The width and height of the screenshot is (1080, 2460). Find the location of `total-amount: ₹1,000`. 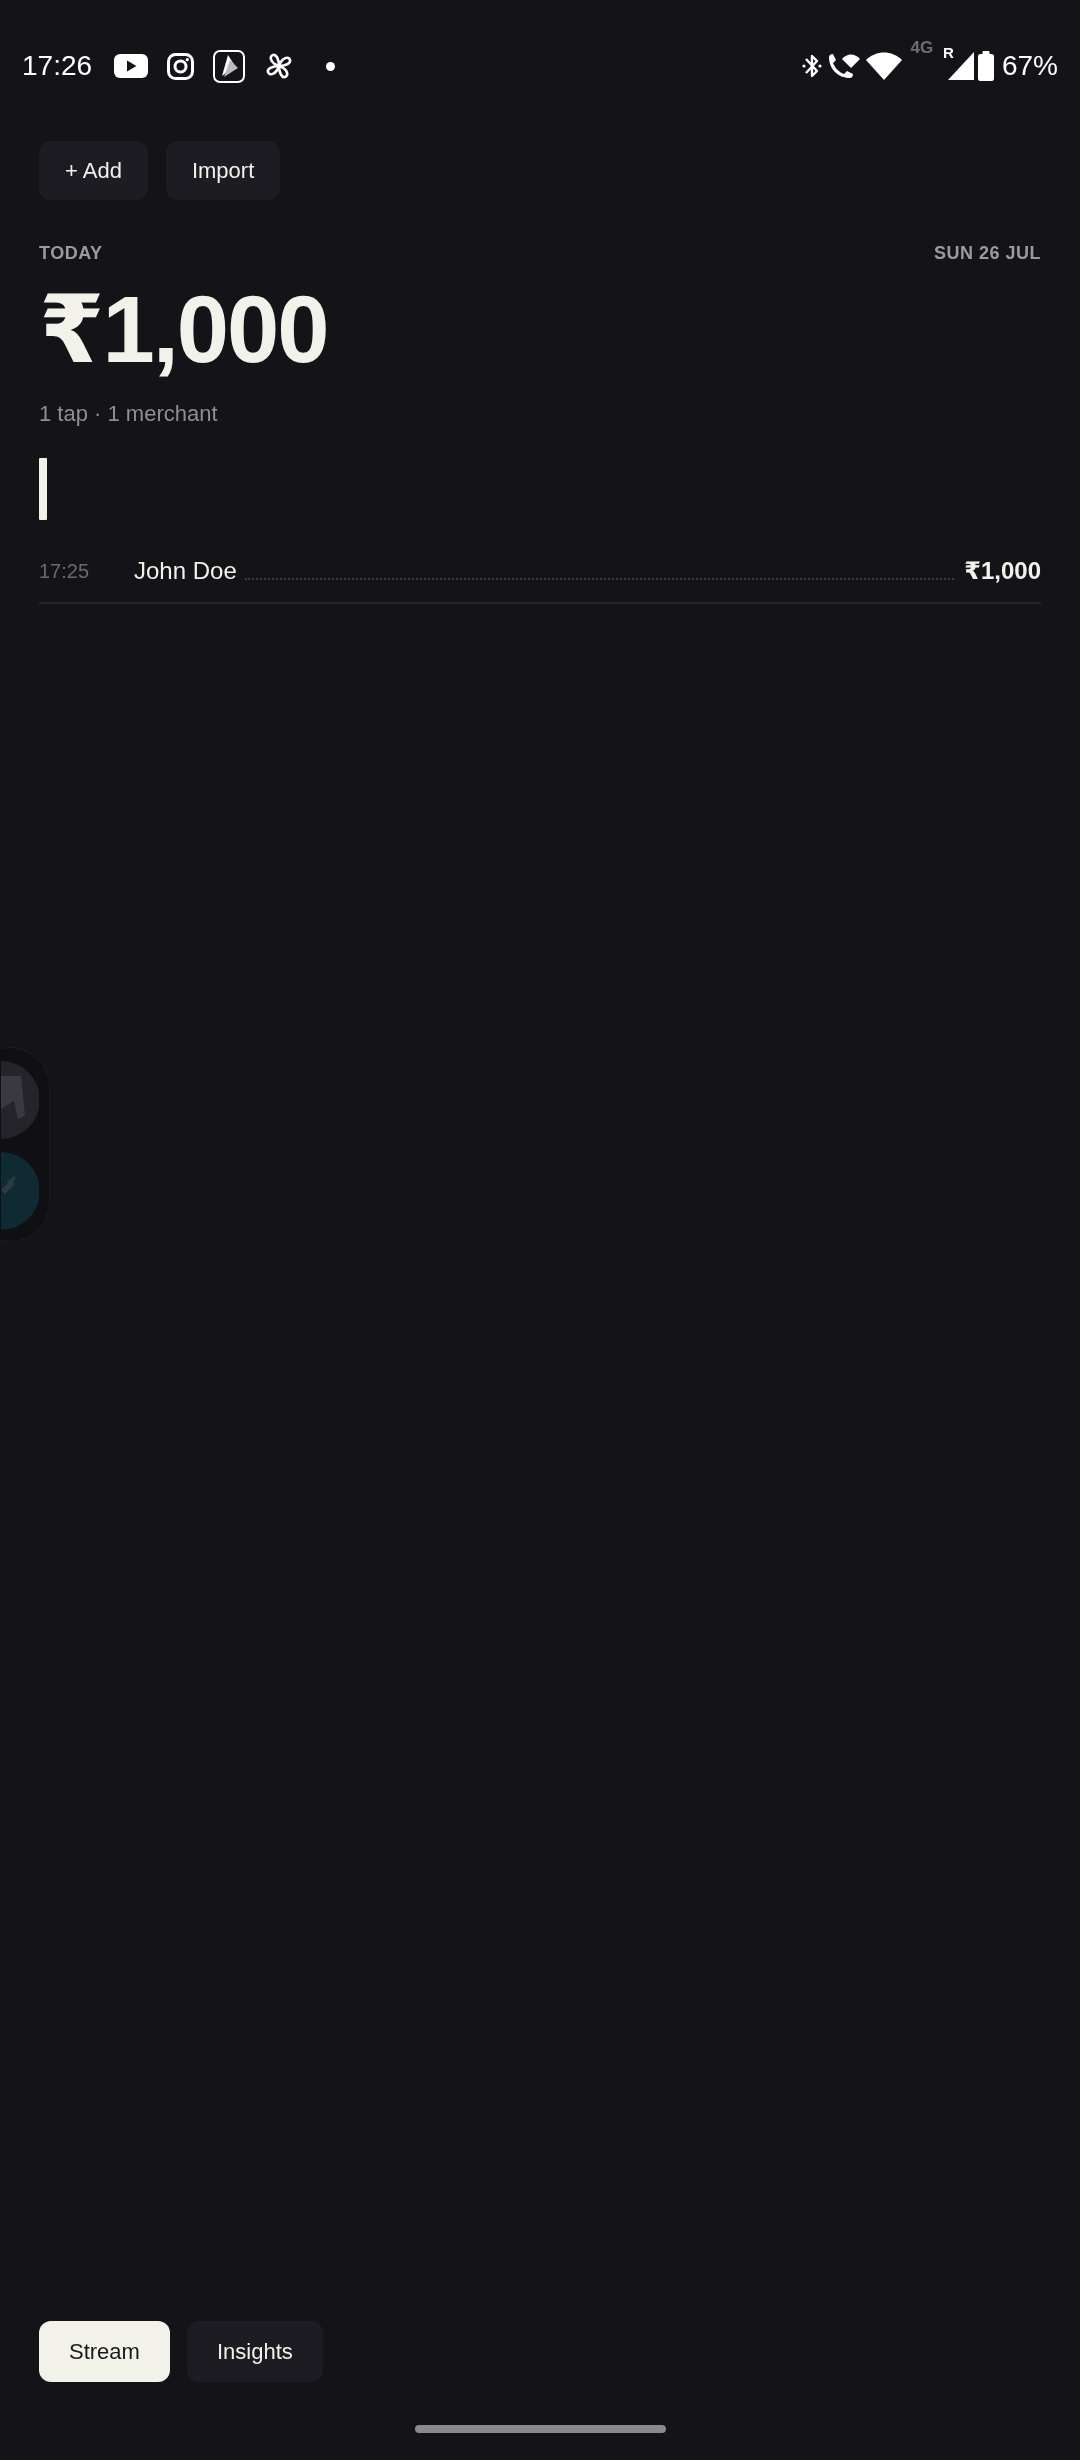

total-amount: ₹1,000 is located at coordinates (183, 330).